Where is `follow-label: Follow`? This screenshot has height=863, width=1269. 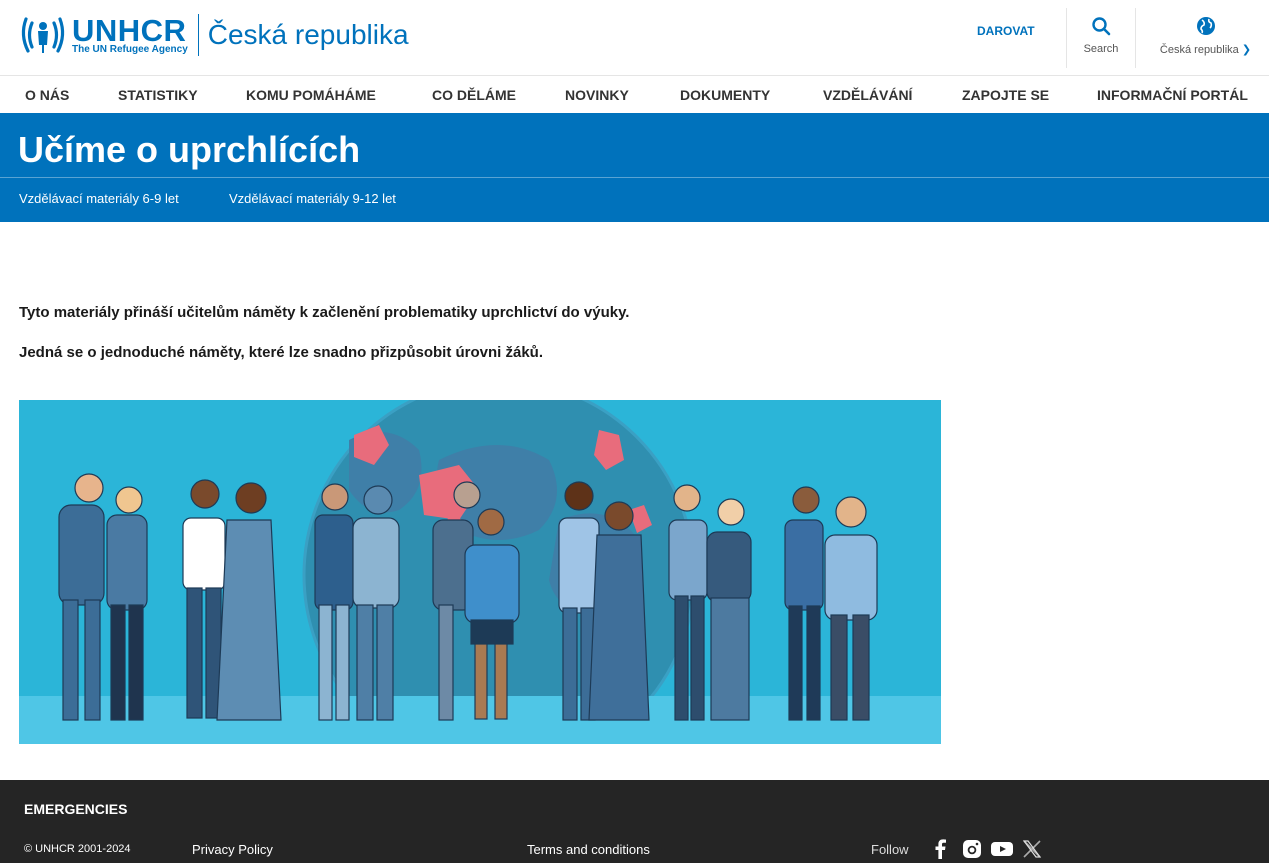
follow-label: Follow is located at coordinates (890, 849).